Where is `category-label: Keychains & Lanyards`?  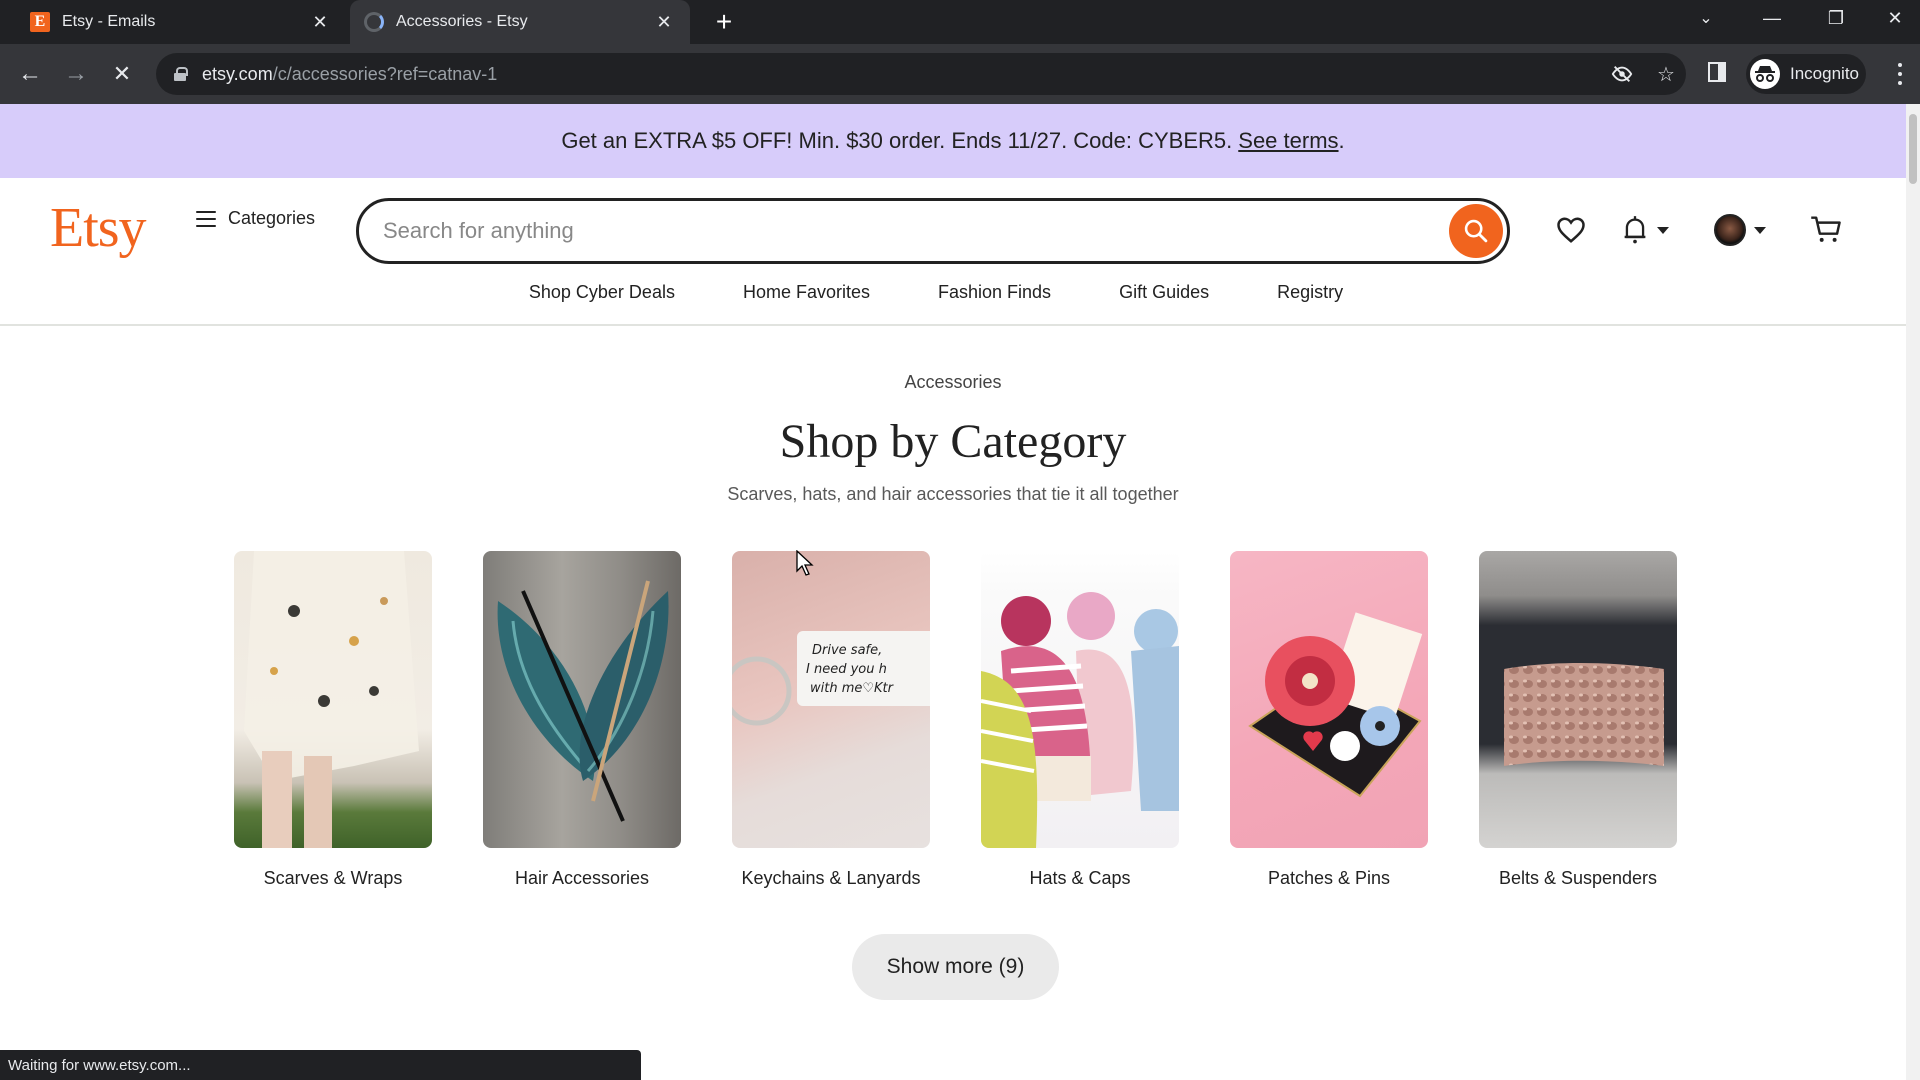 category-label: Keychains & Lanyards is located at coordinates (830, 878).